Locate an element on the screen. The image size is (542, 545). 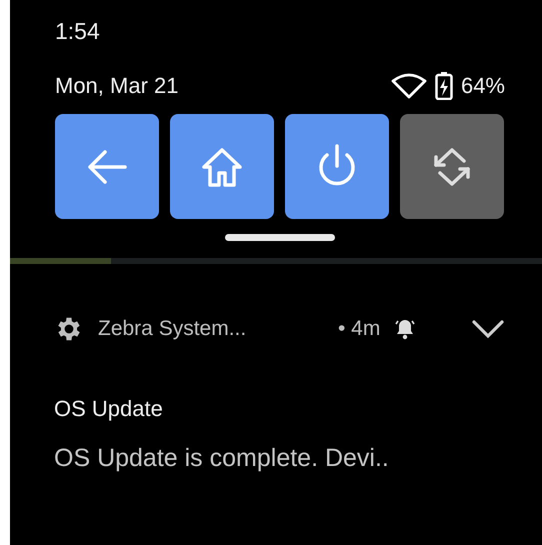
rotate-tile is located at coordinates (452, 166).